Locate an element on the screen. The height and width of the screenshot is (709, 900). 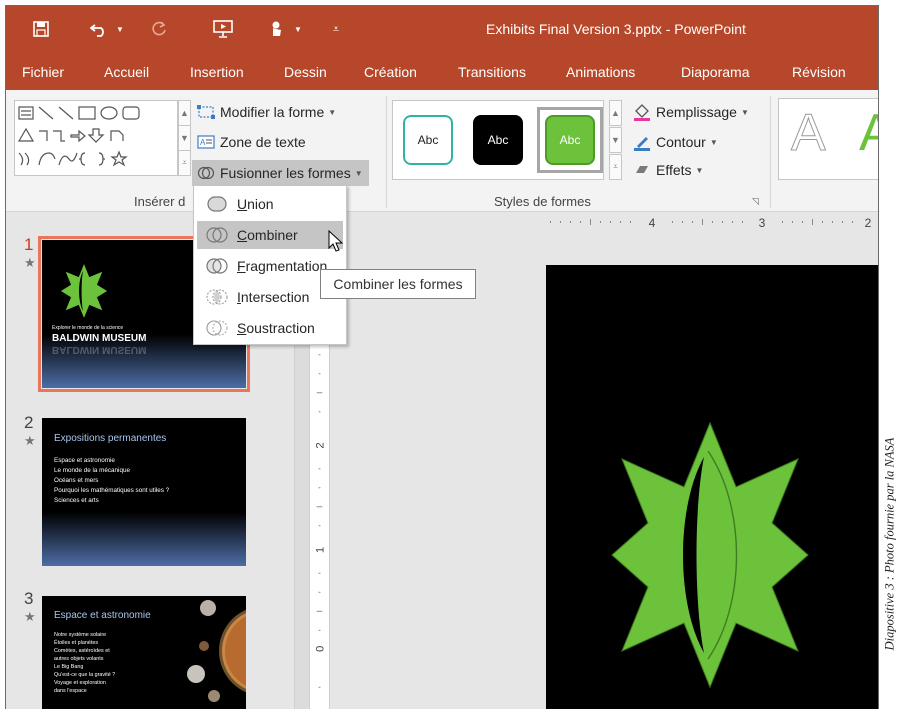
style-sample-green: Abc is located at coordinates (570, 140).